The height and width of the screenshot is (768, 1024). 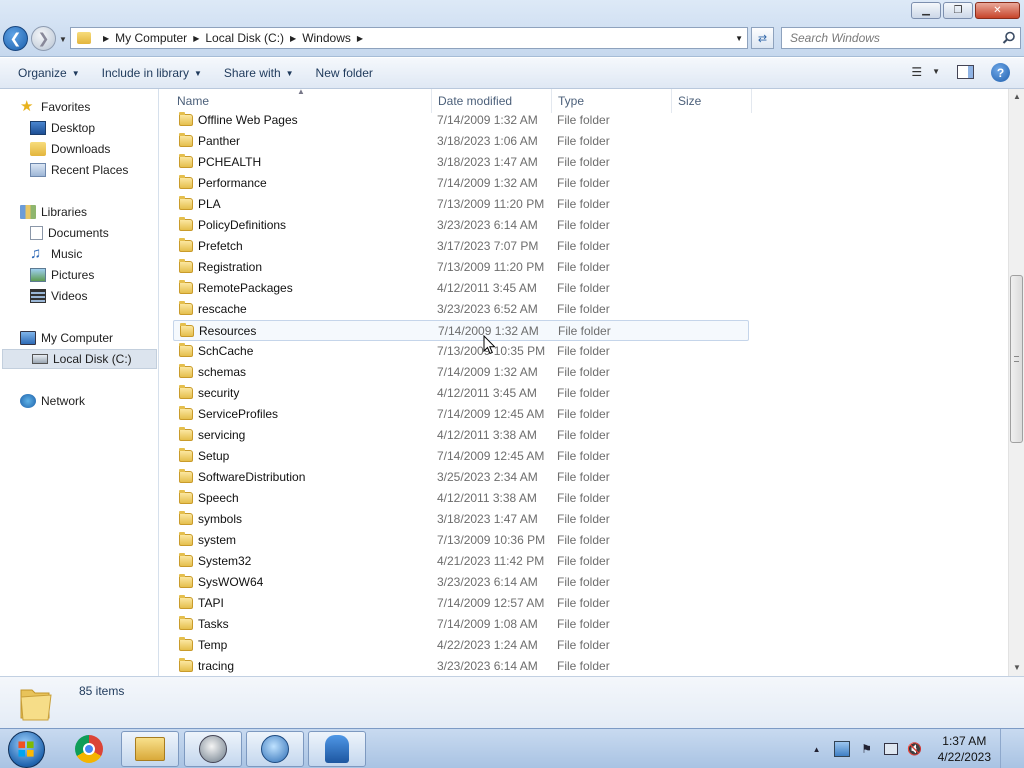 What do you see at coordinates (244, 38) in the screenshot?
I see `breadcrumb-local-disk: Local Disk (C:)` at bounding box center [244, 38].